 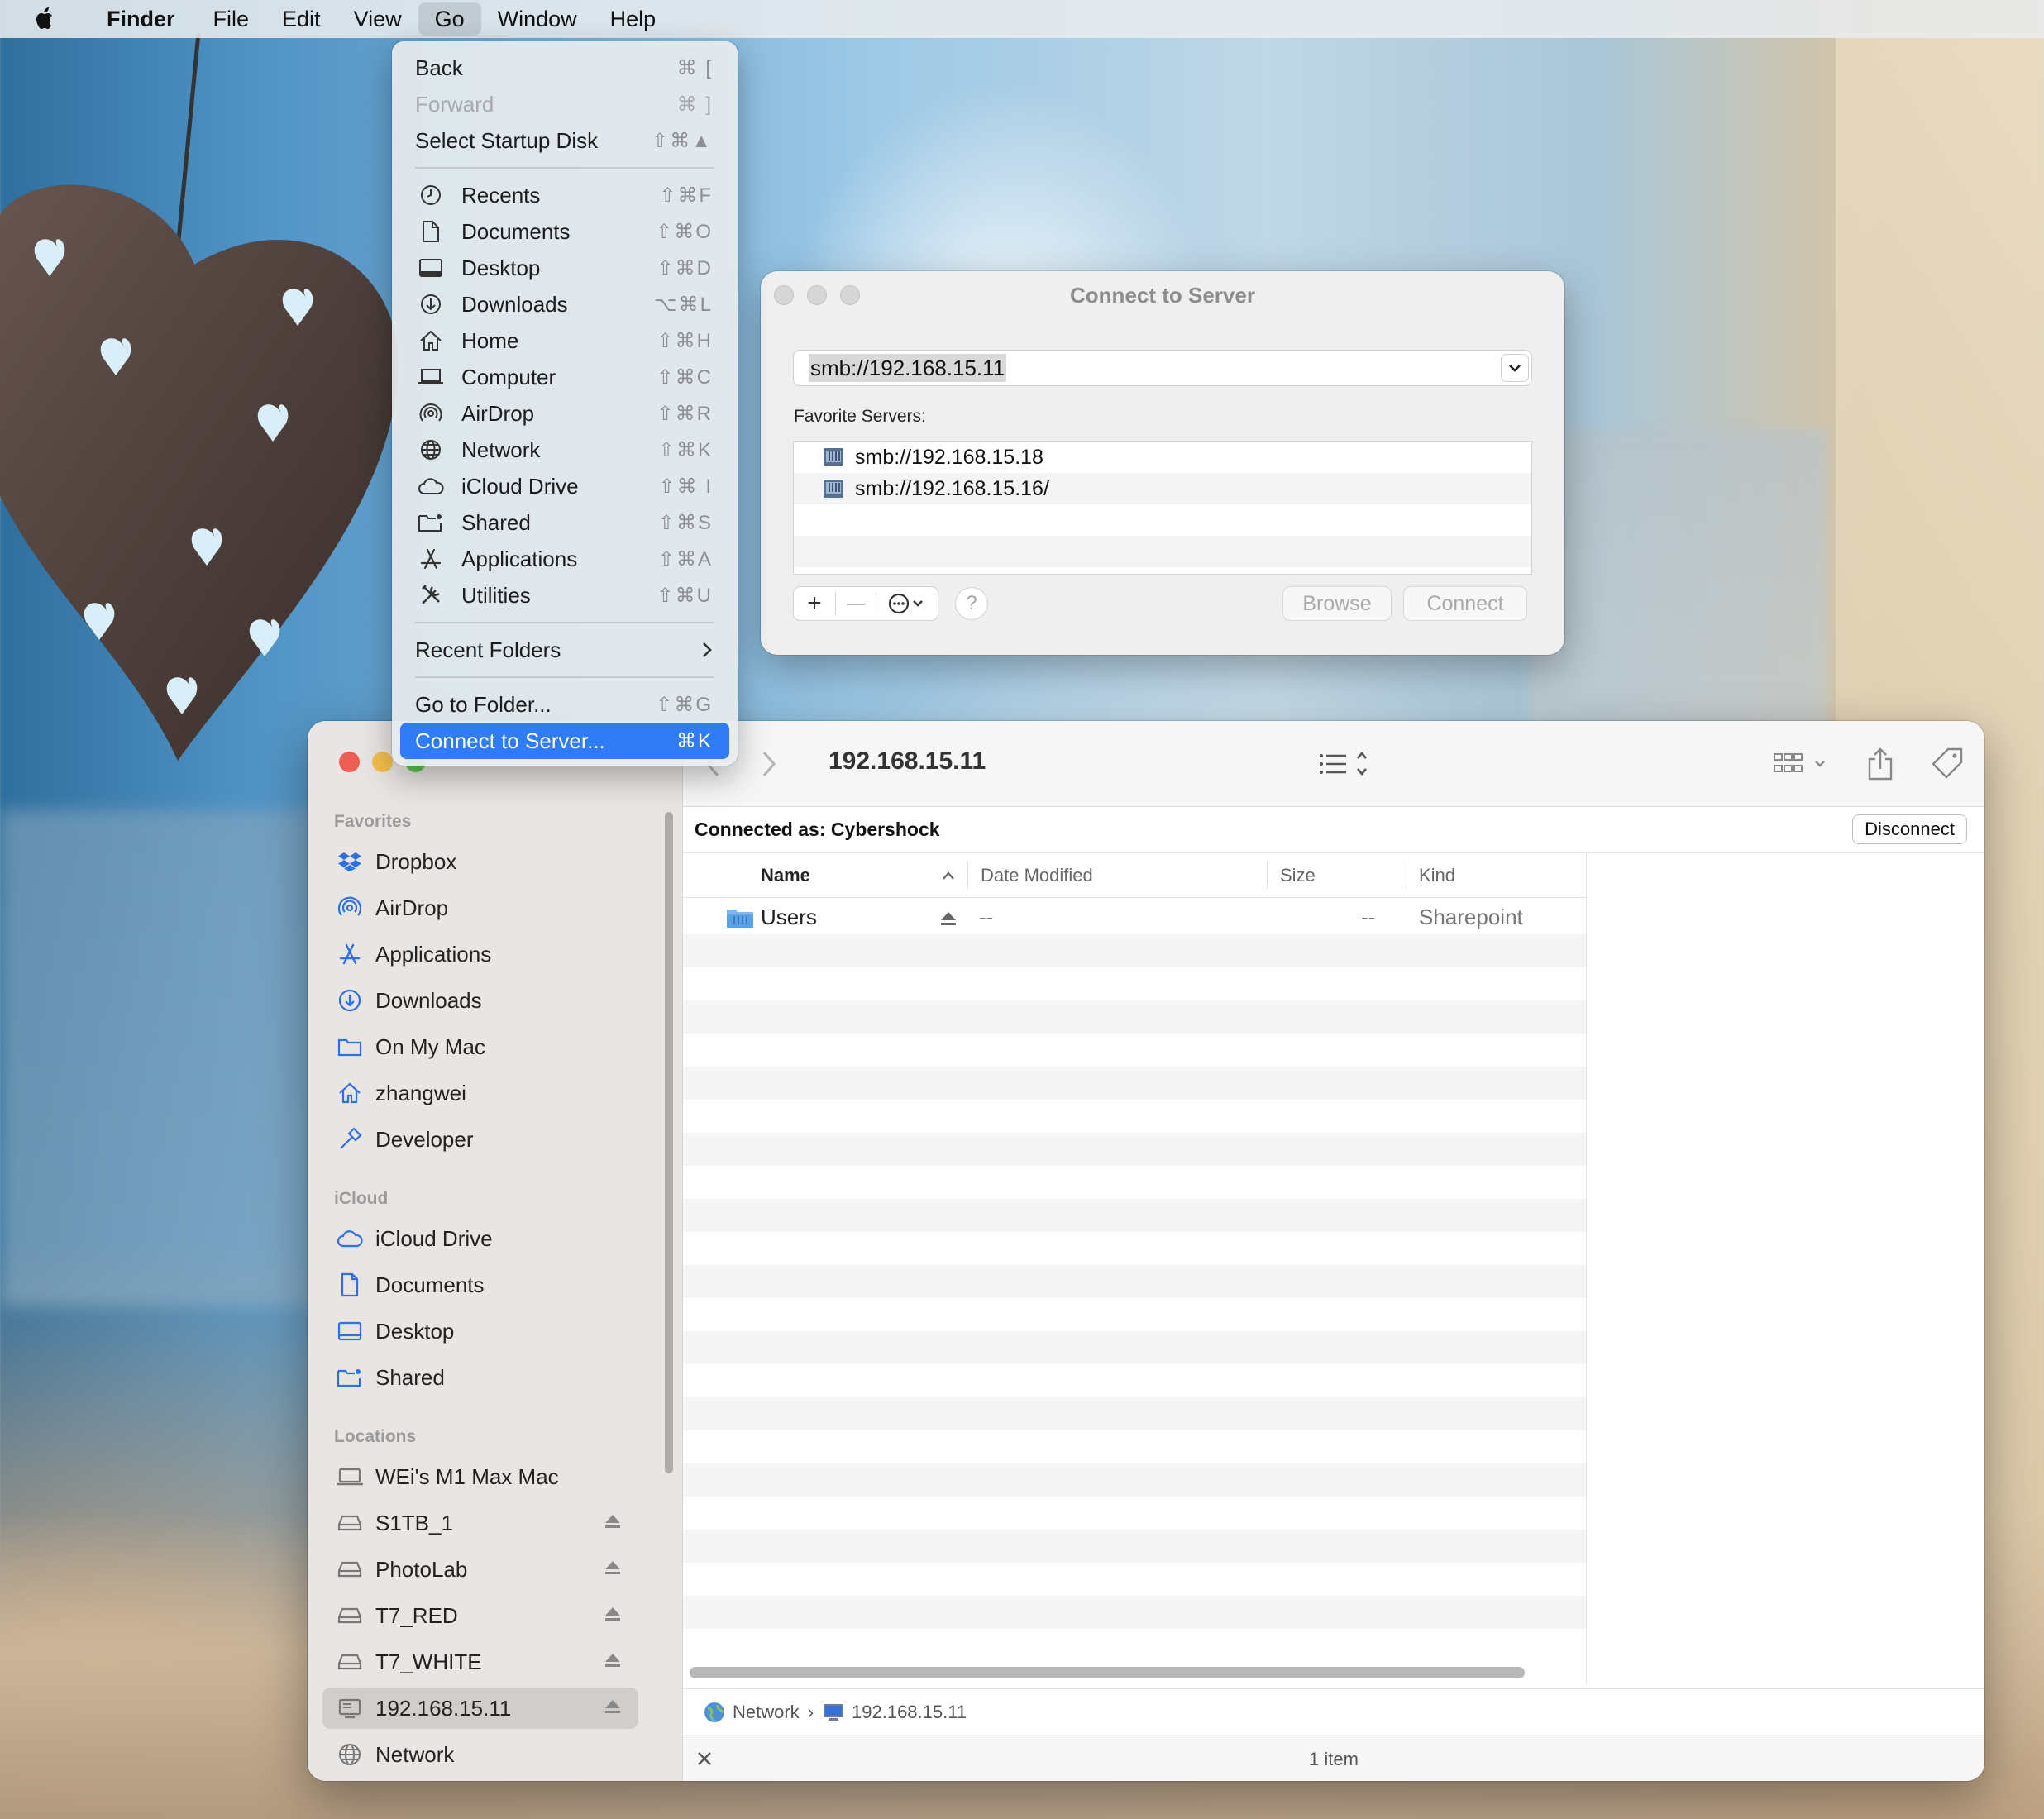 What do you see at coordinates (565, 413) in the screenshot?
I see `menu-item-airdrop: AirDrop ⇧⌘R` at bounding box center [565, 413].